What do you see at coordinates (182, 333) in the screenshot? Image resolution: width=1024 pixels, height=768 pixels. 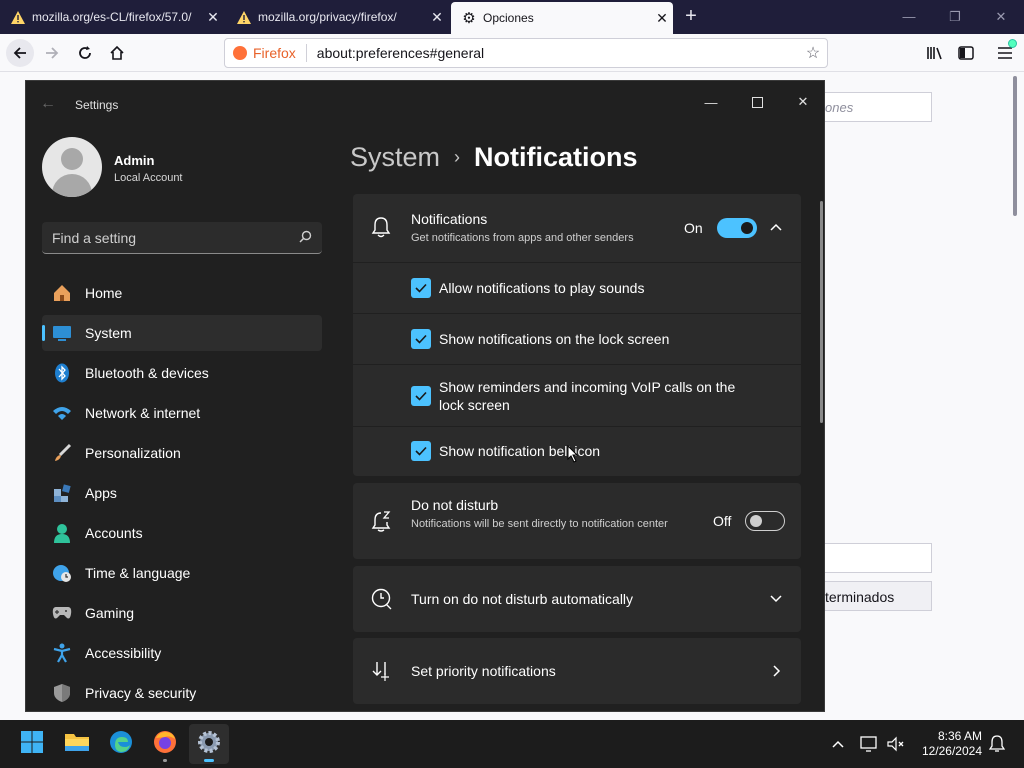 I see `nav-item-system: System` at bounding box center [182, 333].